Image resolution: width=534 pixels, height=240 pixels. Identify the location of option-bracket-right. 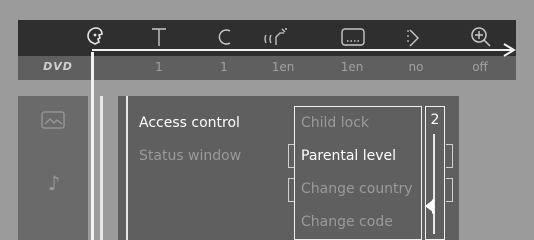
(449, 156).